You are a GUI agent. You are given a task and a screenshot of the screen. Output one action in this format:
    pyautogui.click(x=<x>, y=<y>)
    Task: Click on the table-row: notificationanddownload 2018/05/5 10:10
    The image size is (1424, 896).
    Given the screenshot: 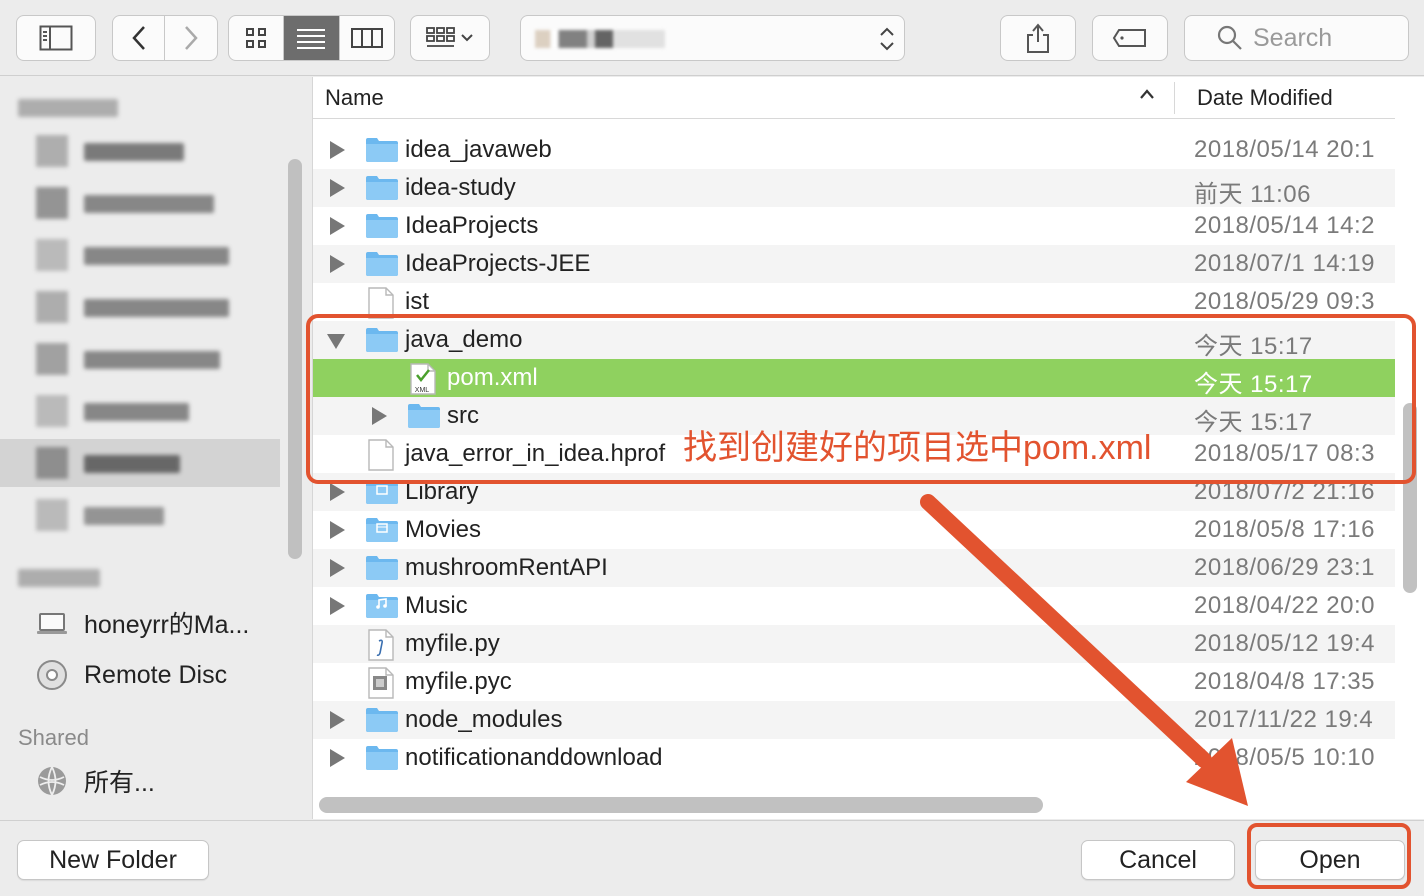 What is the action you would take?
    pyautogui.click(x=854, y=758)
    